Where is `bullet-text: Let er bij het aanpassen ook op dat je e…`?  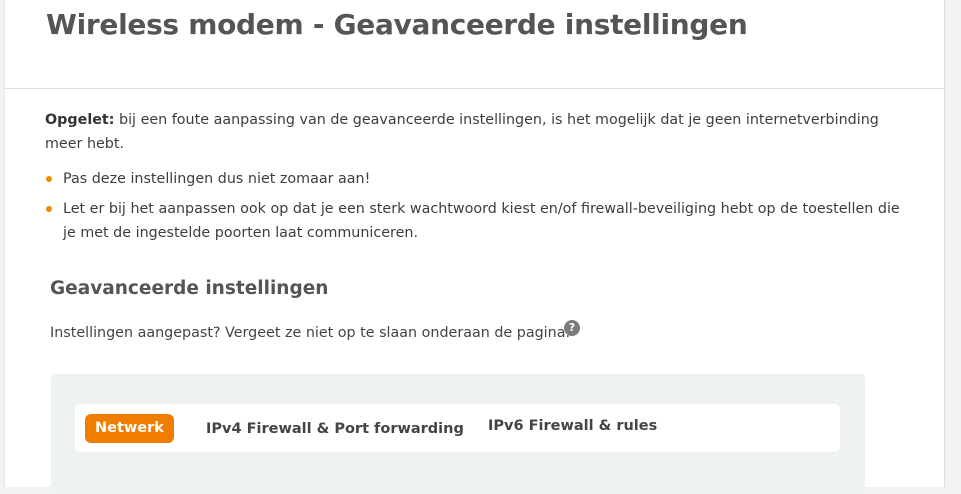 bullet-text: Let er bij het aanpassen ook op dat je e… is located at coordinates (481, 221).